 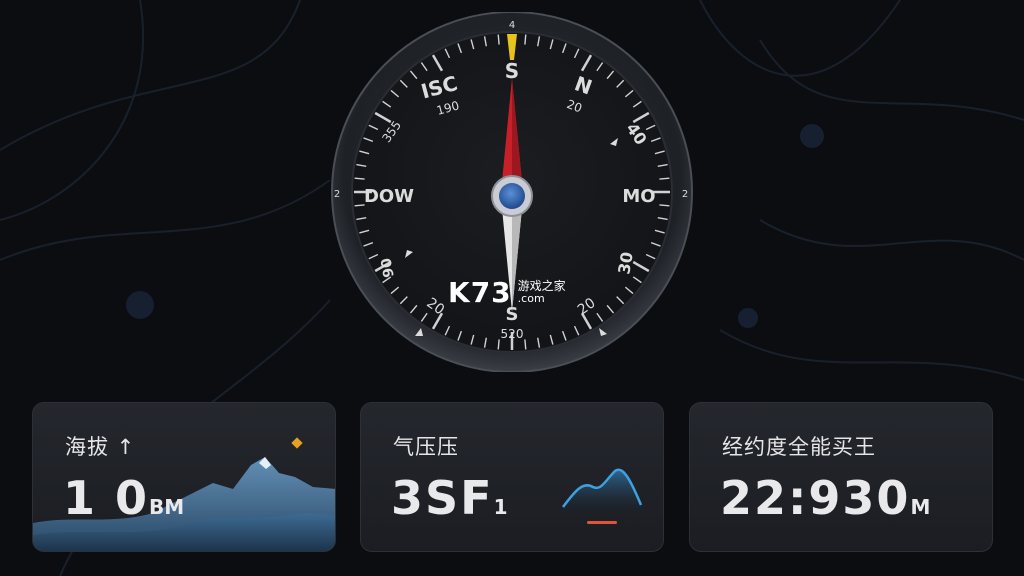 I want to click on outer-label-top: 4, so click(x=512, y=25).